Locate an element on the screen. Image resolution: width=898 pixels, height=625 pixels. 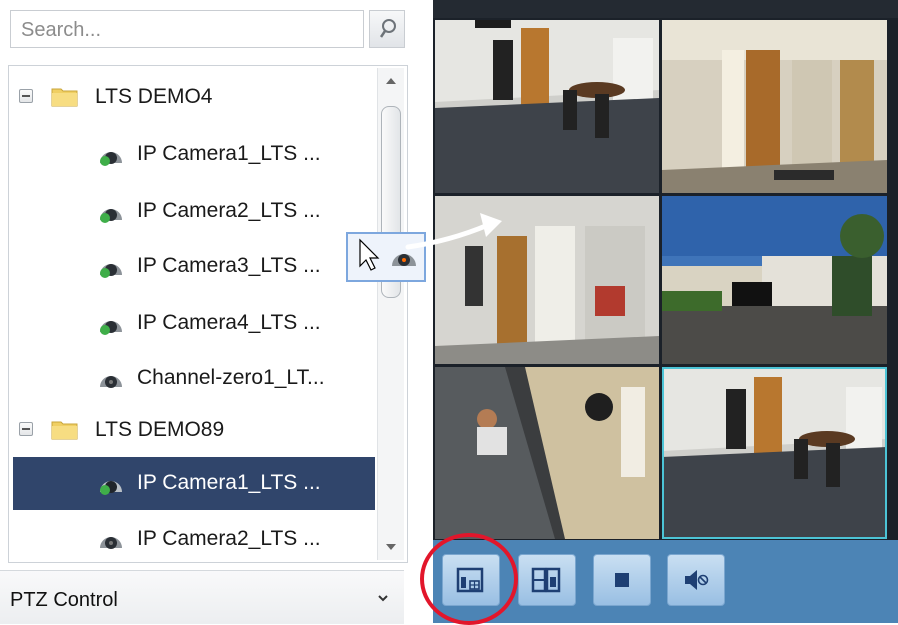
search-icon is located at coordinates (387, 28).